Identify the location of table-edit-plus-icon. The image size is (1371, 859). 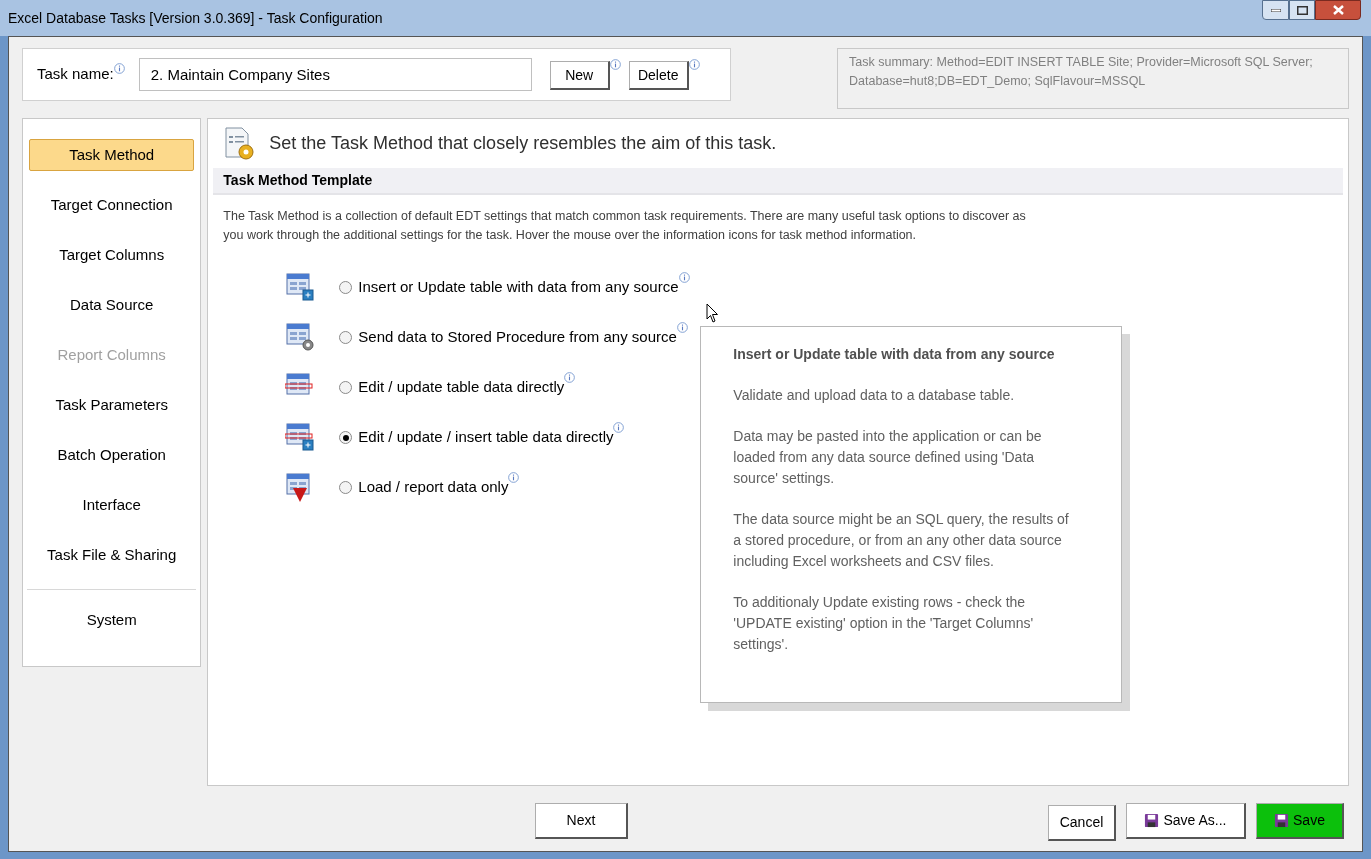
(300, 437).